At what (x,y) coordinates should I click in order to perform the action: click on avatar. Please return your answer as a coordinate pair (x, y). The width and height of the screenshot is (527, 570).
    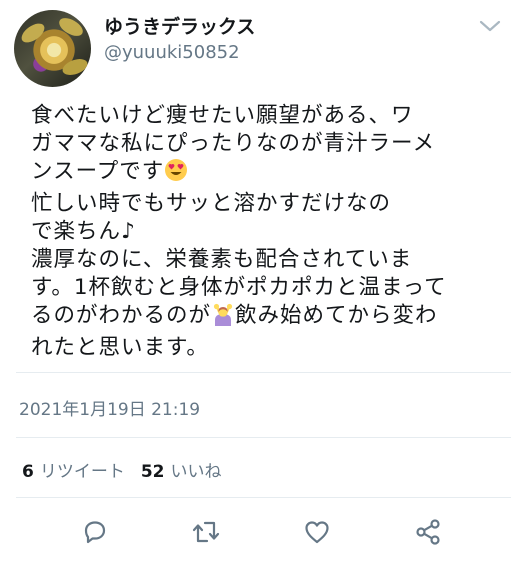
    Looking at the image, I should click on (52, 48).